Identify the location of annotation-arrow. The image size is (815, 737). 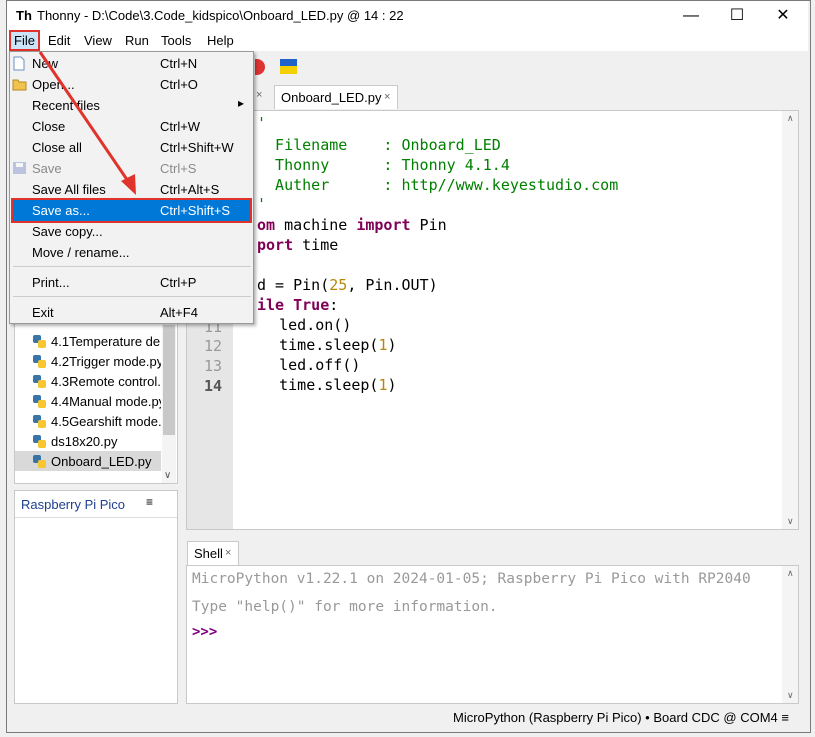
(87, 123).